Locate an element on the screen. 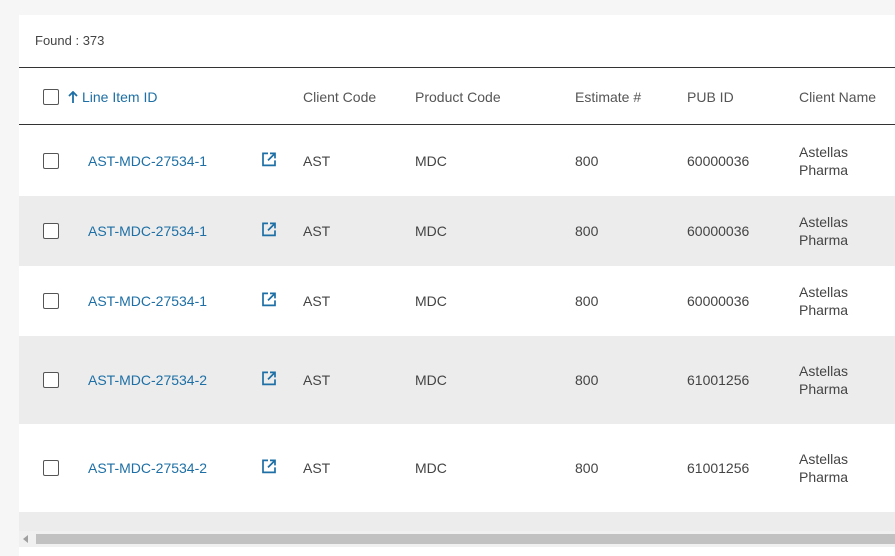 This screenshot has width=895, height=556. table-row-partial is located at coordinates (457, 522).